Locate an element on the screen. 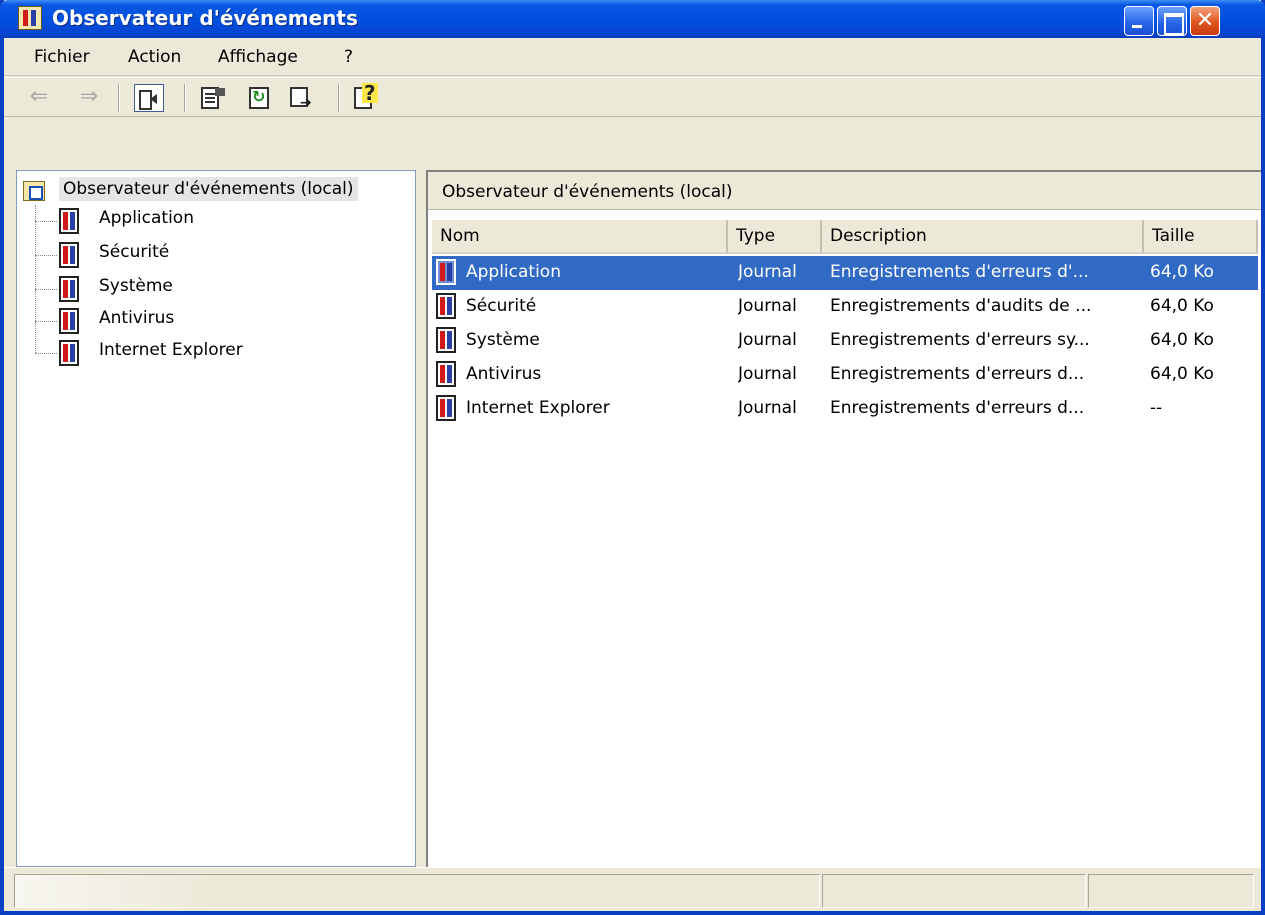  column-header-description: Description is located at coordinates (983, 237).